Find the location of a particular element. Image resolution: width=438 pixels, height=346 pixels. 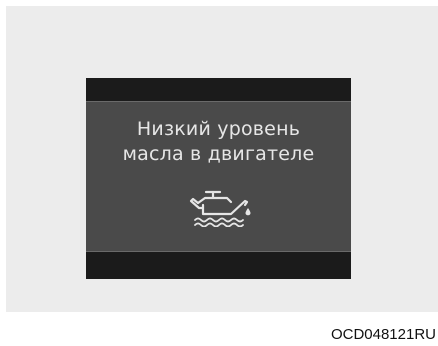

warning-message-line1: Низкий уровень is located at coordinates (218, 129).